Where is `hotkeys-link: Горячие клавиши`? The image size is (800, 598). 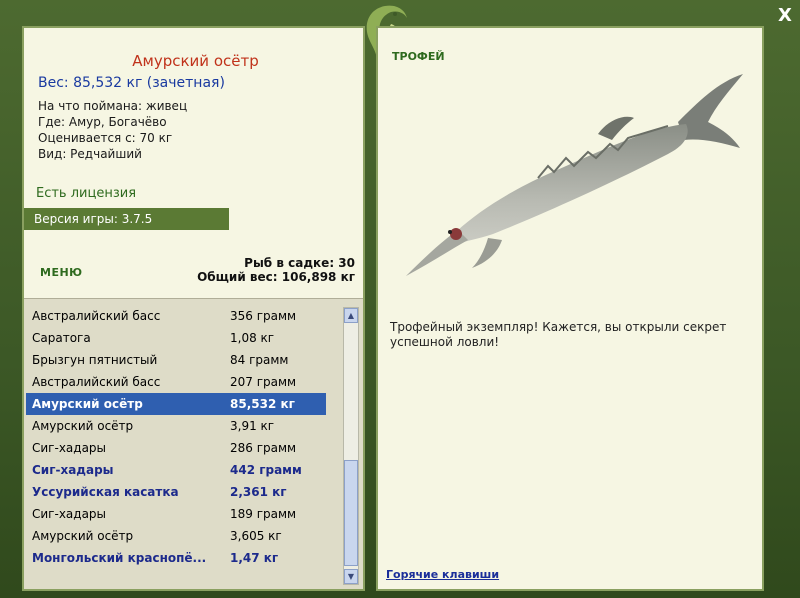 hotkeys-link: Горячие клавиши is located at coordinates (442, 574).